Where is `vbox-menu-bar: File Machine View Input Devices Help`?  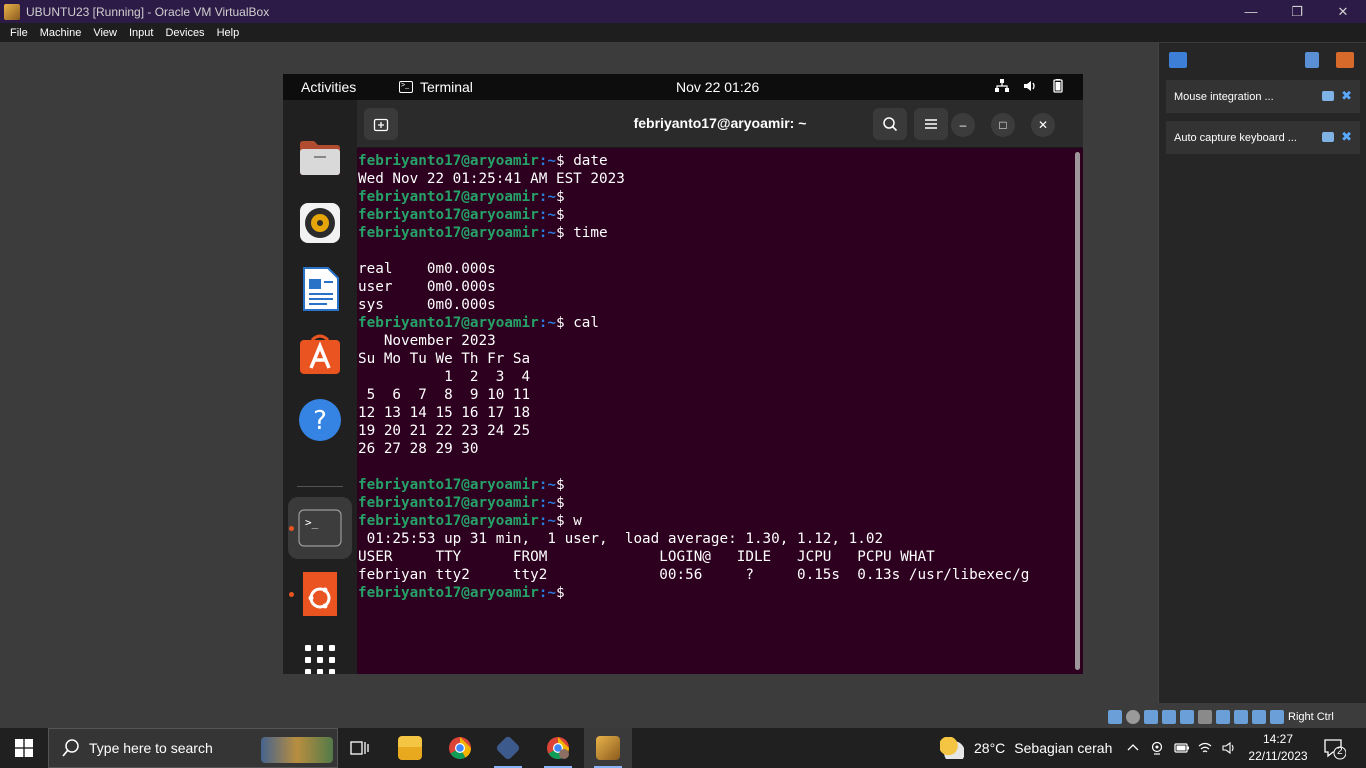
vbox-menu-bar: File Machine View Input Devices Help is located at coordinates (683, 32).